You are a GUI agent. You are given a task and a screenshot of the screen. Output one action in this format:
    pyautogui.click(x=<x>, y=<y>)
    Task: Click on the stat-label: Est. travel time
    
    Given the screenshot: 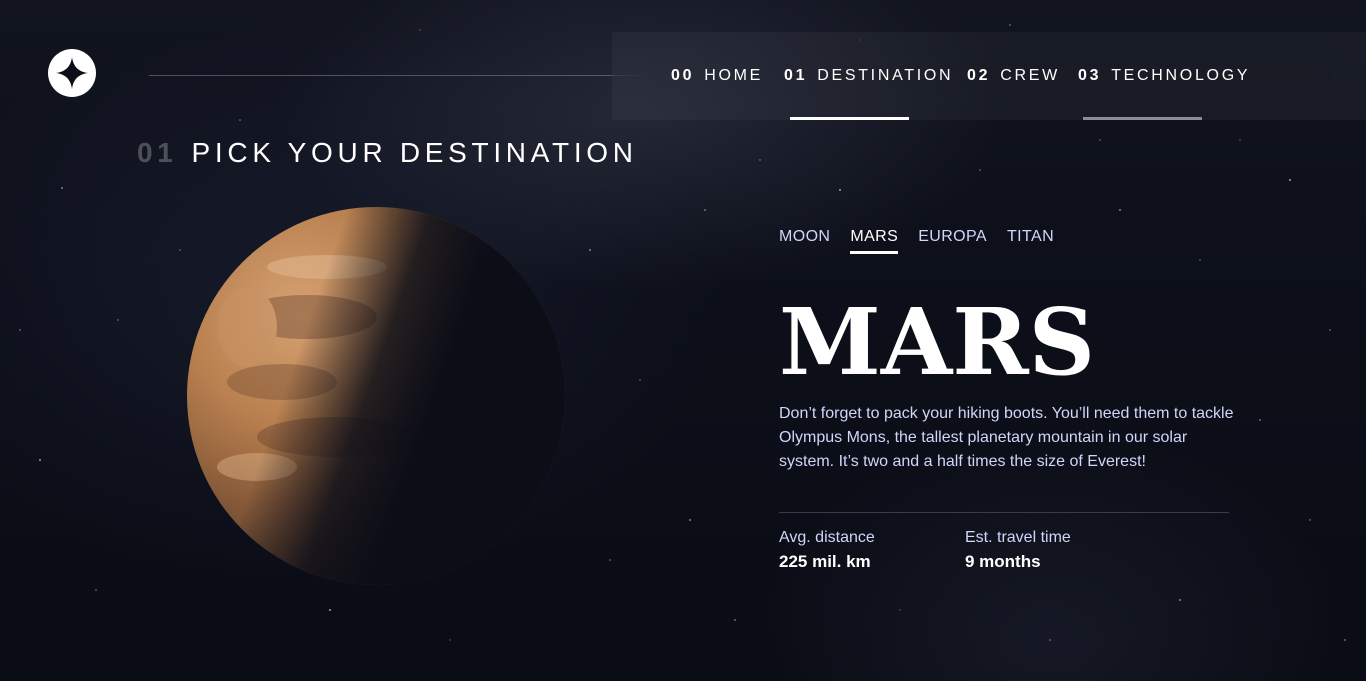 What is the action you would take?
    pyautogui.click(x=1018, y=537)
    